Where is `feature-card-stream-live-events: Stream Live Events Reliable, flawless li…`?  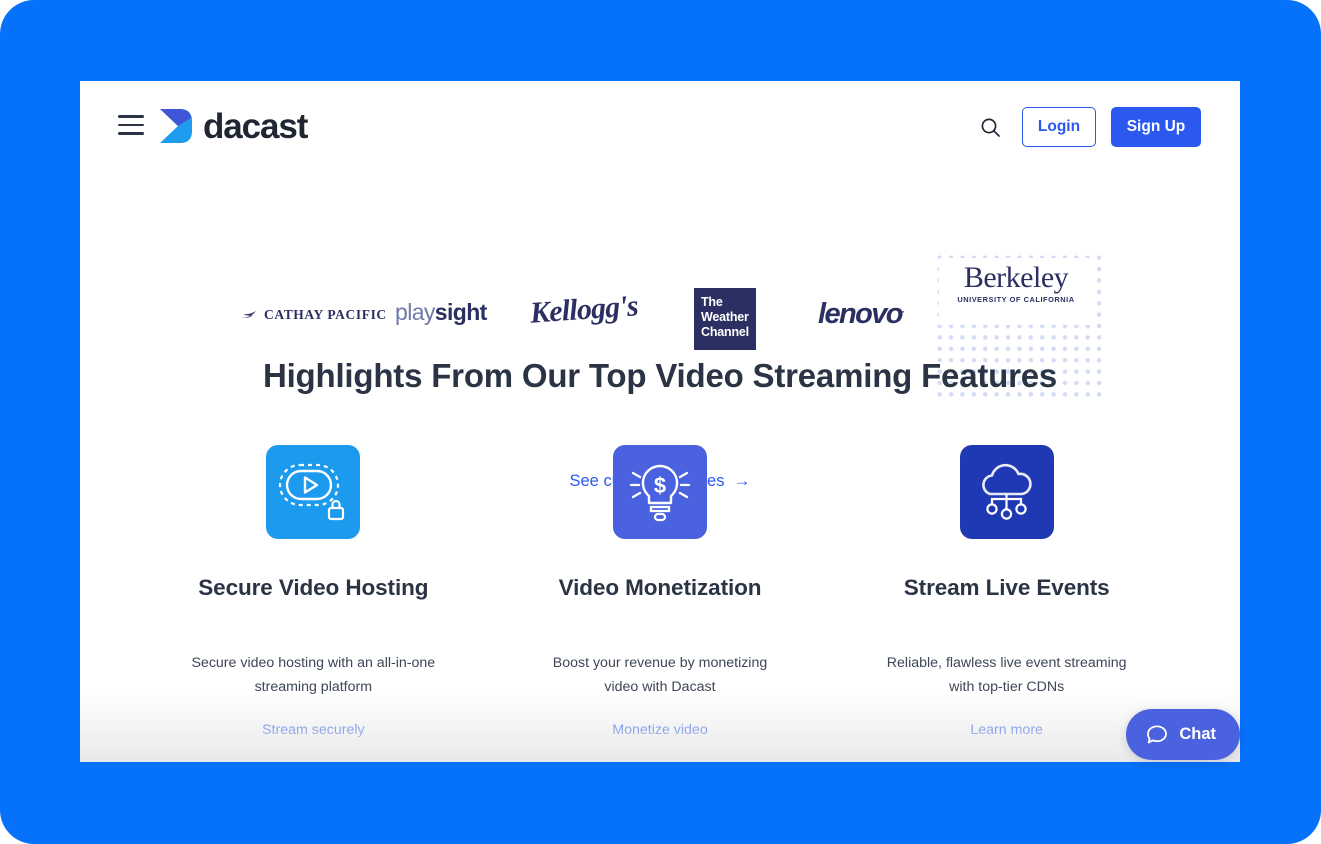 feature-card-stream-live-events: Stream Live Events Reliable, flawless li… is located at coordinates (1006, 591).